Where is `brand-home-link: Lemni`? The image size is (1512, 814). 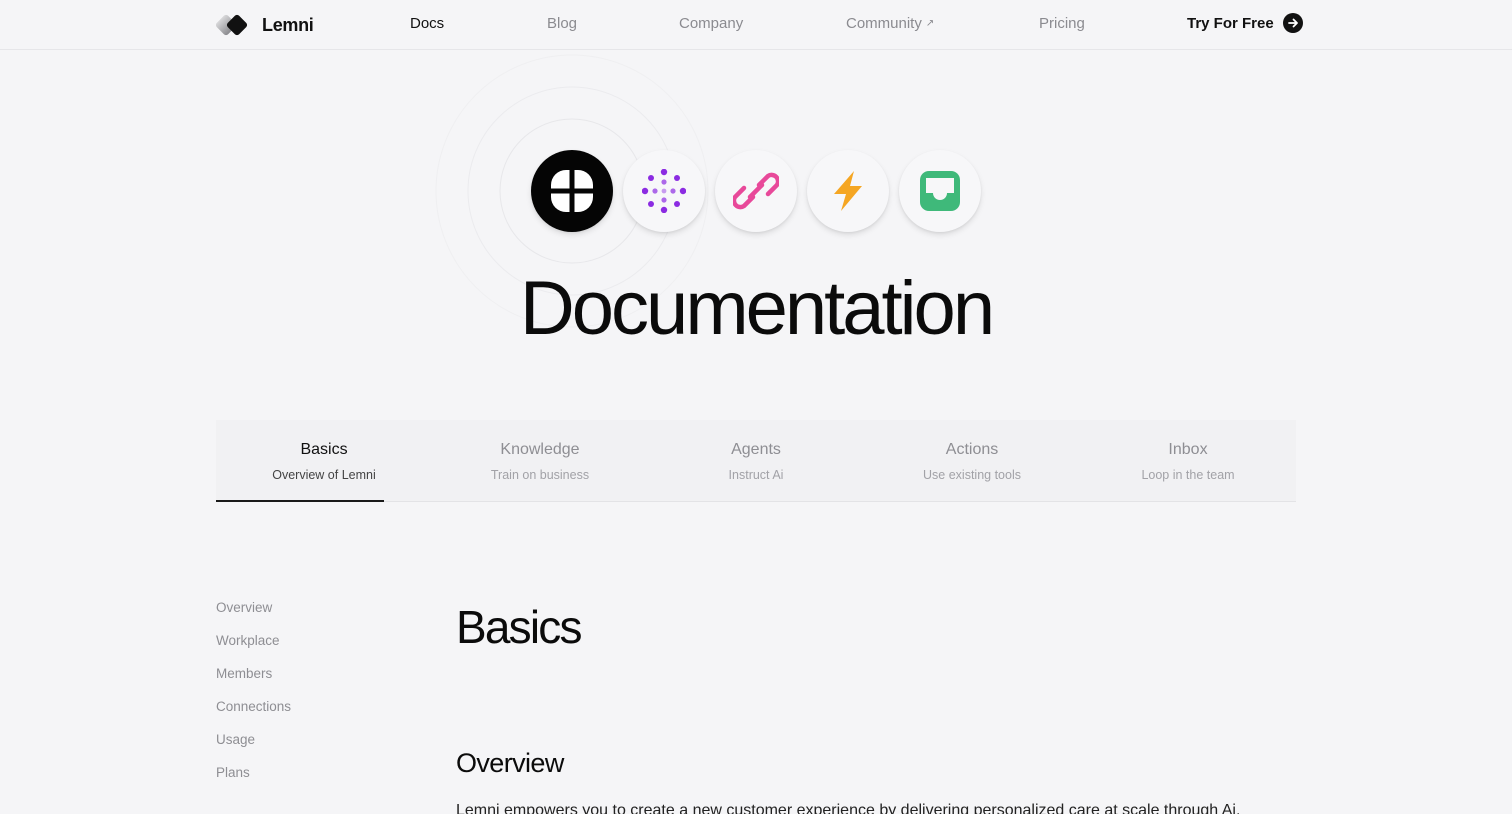 brand-home-link: Lemni is located at coordinates (265, 25).